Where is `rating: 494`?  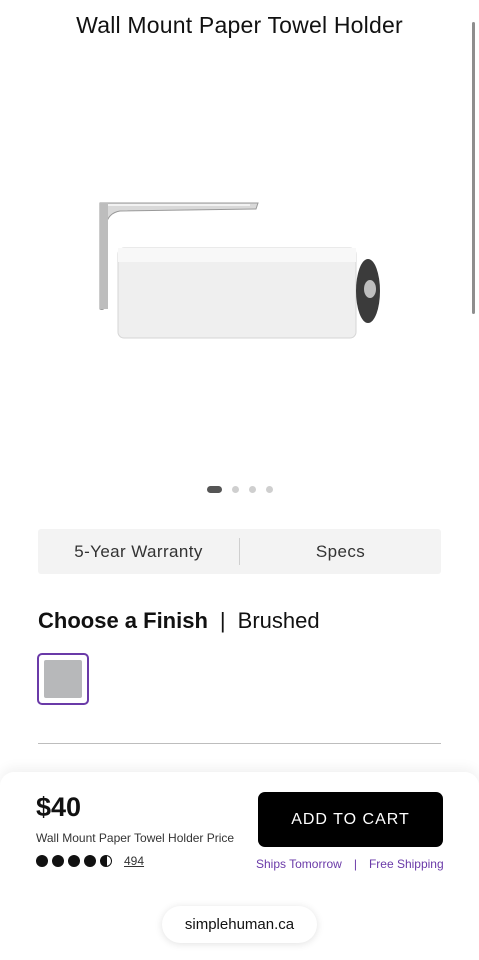
rating: 494 is located at coordinates (90, 861).